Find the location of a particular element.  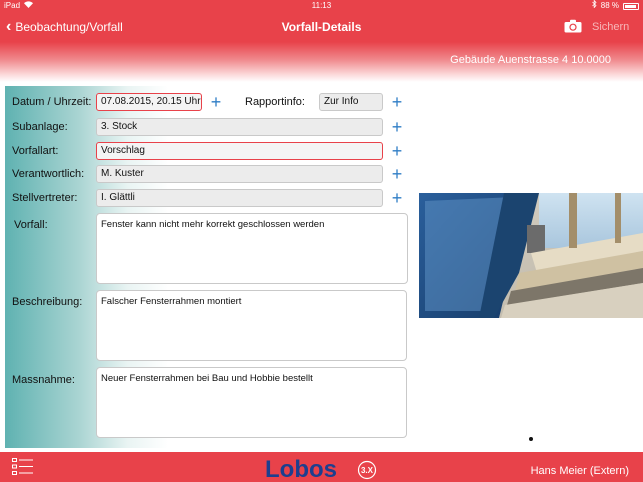

status-bar: iPad 11:13 88 % is located at coordinates (321, 6).